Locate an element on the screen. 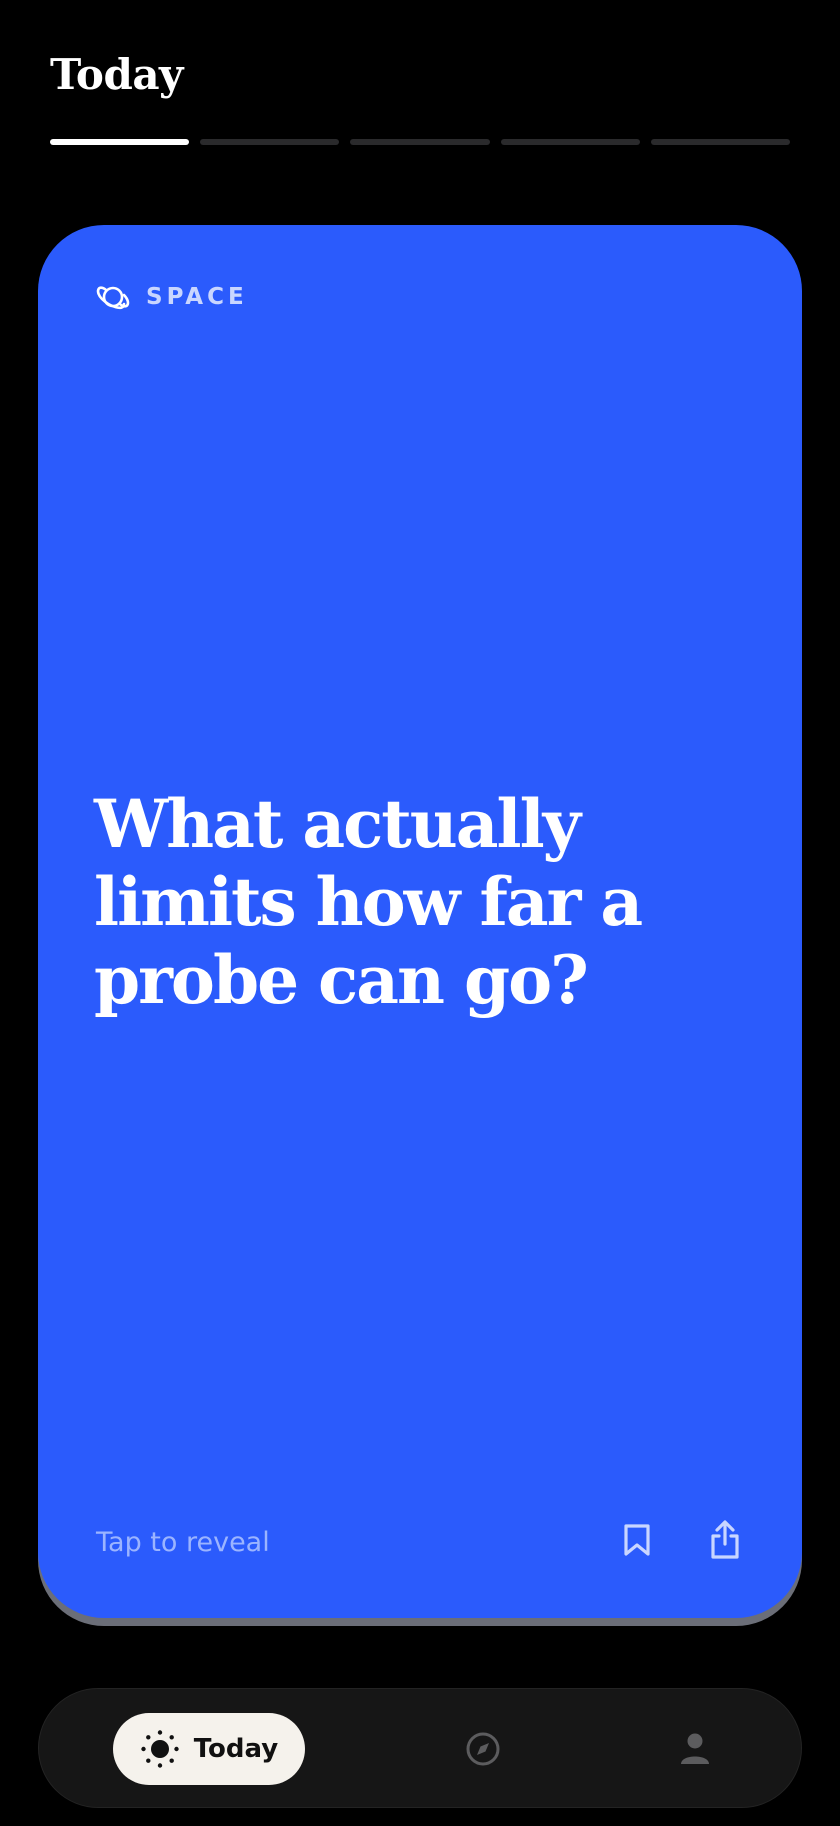 Image resolution: width=840 pixels, height=1826 pixels. page-title: Today is located at coordinates (116, 74).